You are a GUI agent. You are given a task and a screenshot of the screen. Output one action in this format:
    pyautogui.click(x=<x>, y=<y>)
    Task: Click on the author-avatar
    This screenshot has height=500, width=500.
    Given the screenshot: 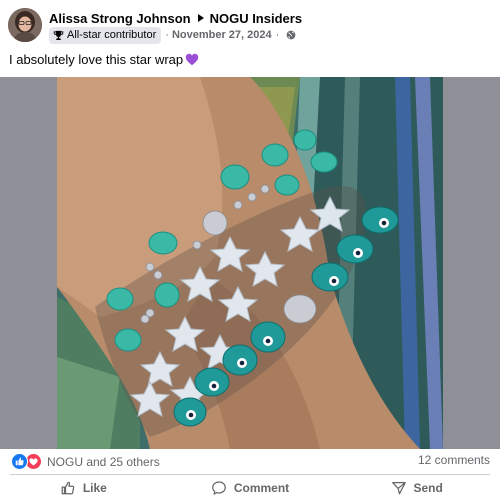 What is the action you would take?
    pyautogui.click(x=25, y=25)
    